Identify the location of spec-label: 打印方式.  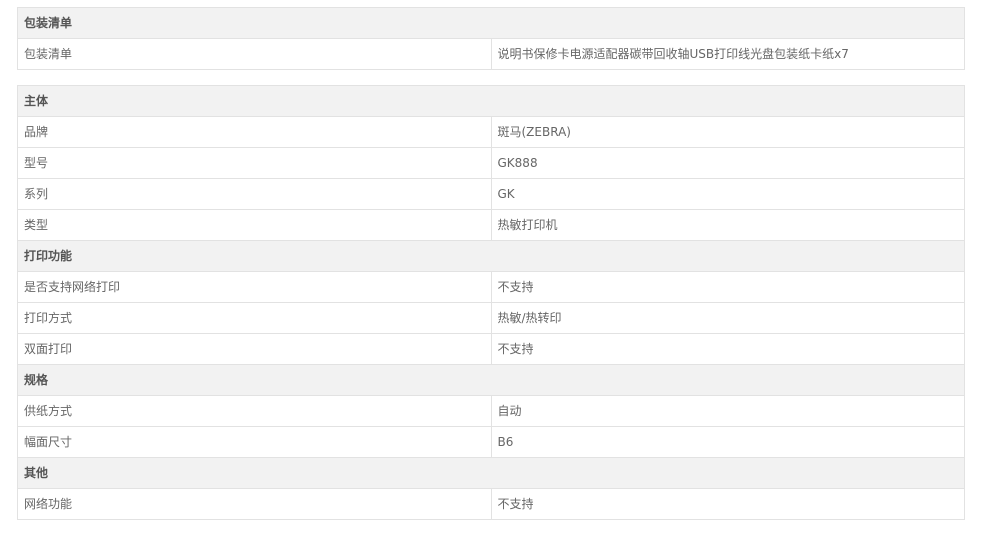
(254, 318).